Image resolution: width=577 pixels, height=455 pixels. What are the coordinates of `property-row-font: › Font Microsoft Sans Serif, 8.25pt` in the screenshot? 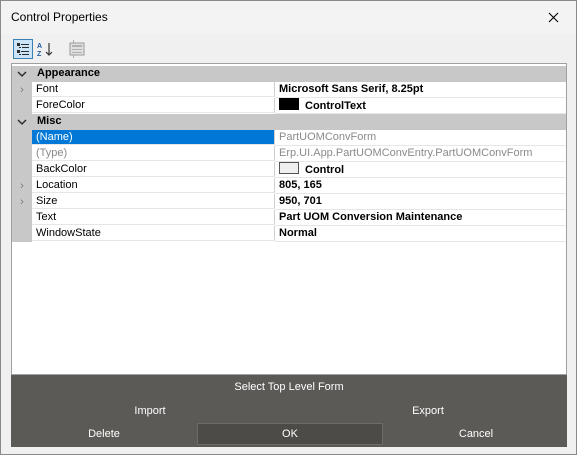 It's located at (289, 90).